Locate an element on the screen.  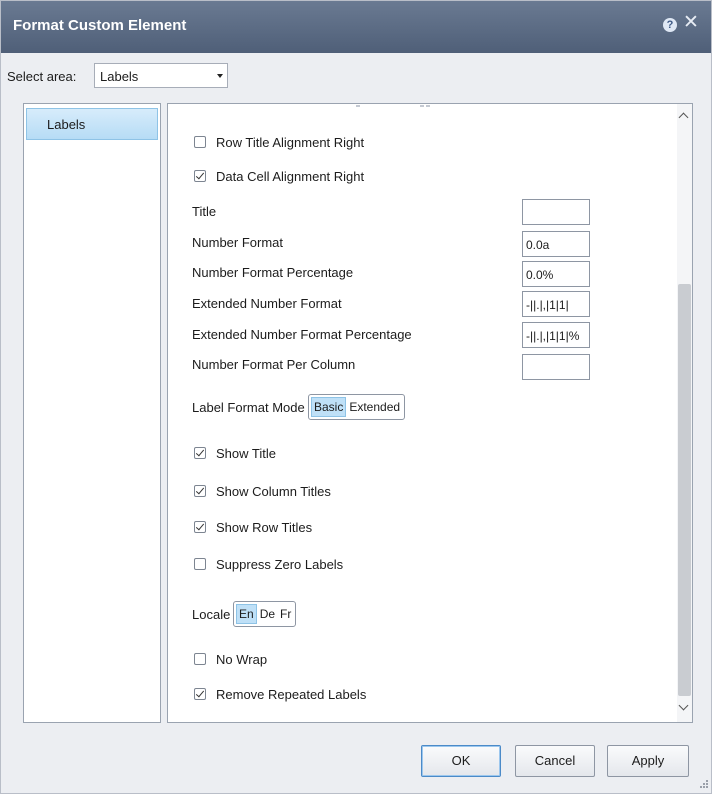
number-format-label: Number Format is located at coordinates (238, 242).